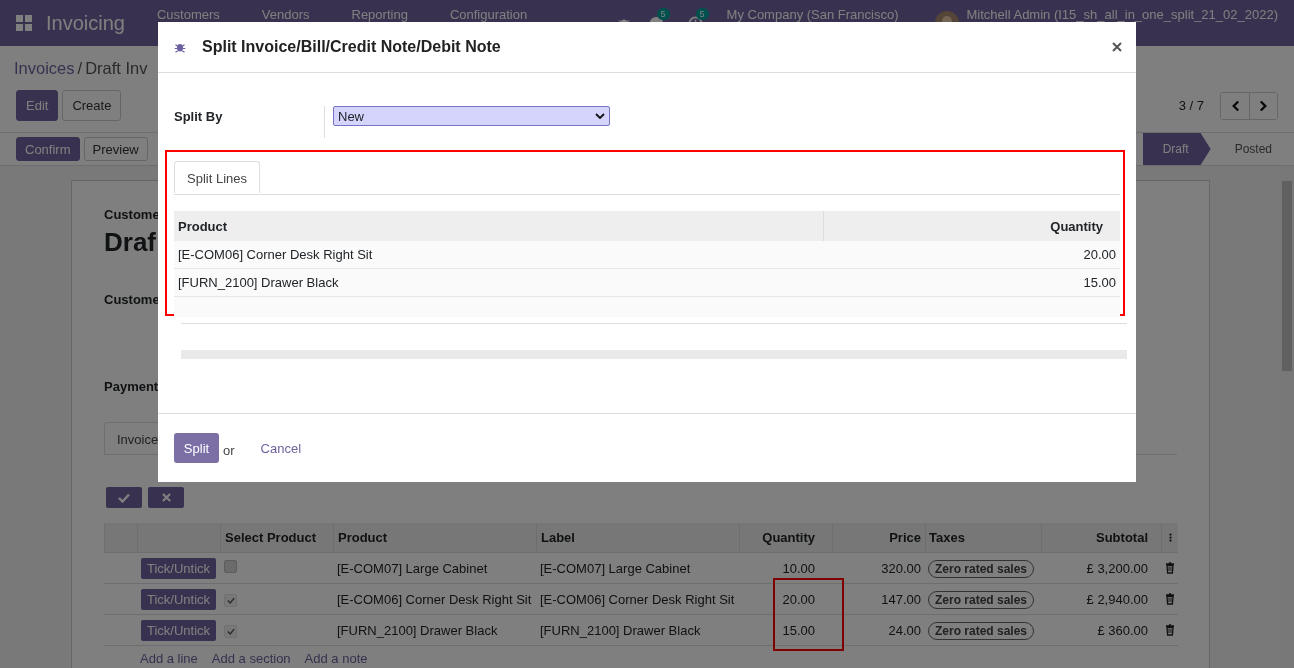 The width and height of the screenshot is (1294, 668). What do you see at coordinates (285, 14) in the screenshot?
I see `menu-item: Vendors` at bounding box center [285, 14].